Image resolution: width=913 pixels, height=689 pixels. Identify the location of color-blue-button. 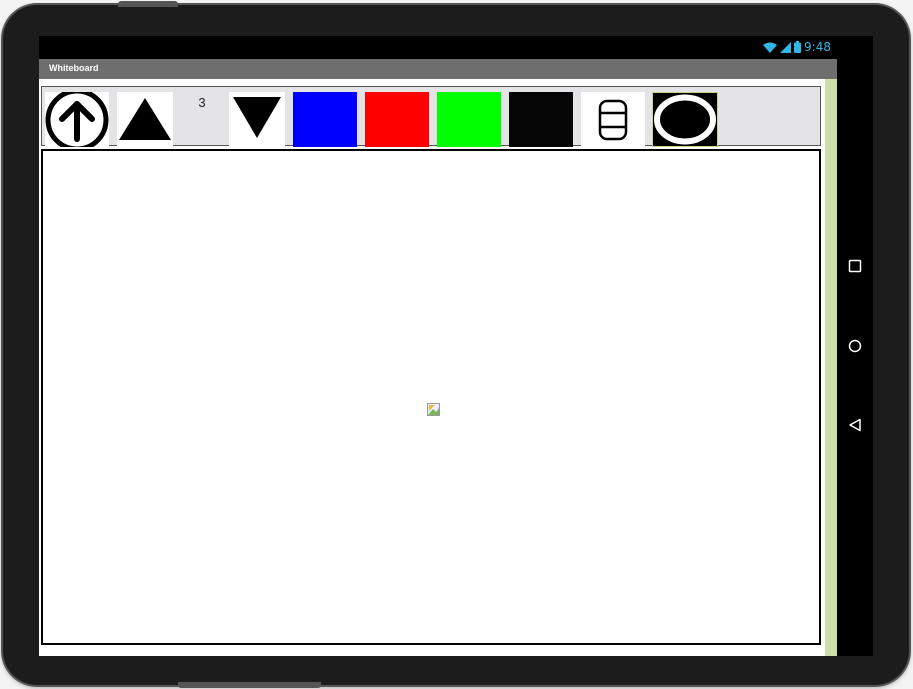
(325, 119).